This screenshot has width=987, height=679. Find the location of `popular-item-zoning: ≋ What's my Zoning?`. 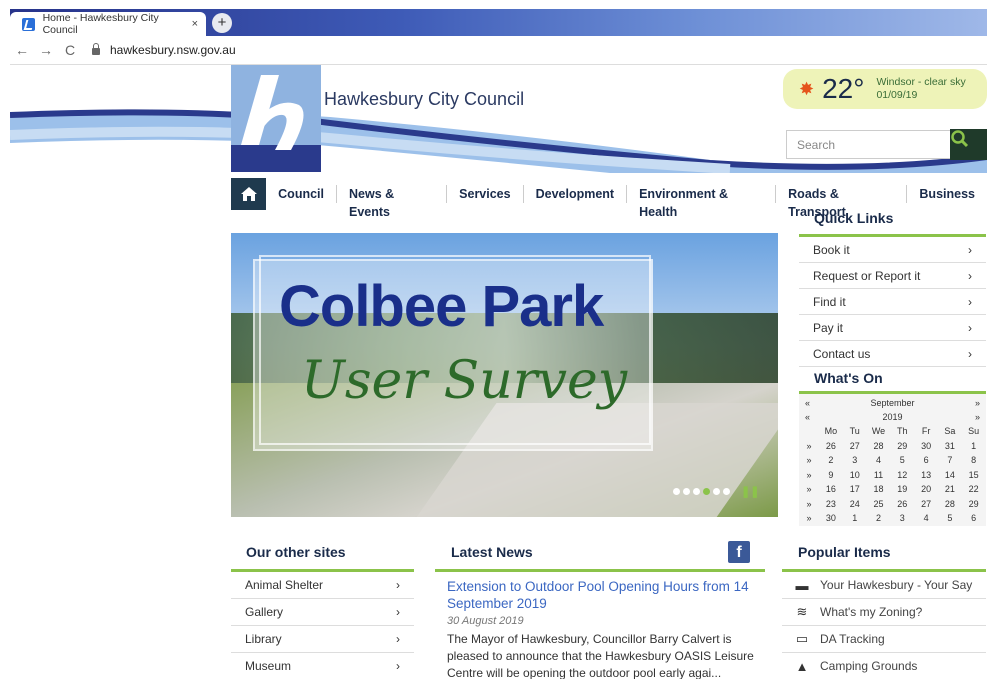

popular-item-zoning: ≋ What's my Zoning? is located at coordinates (884, 612).